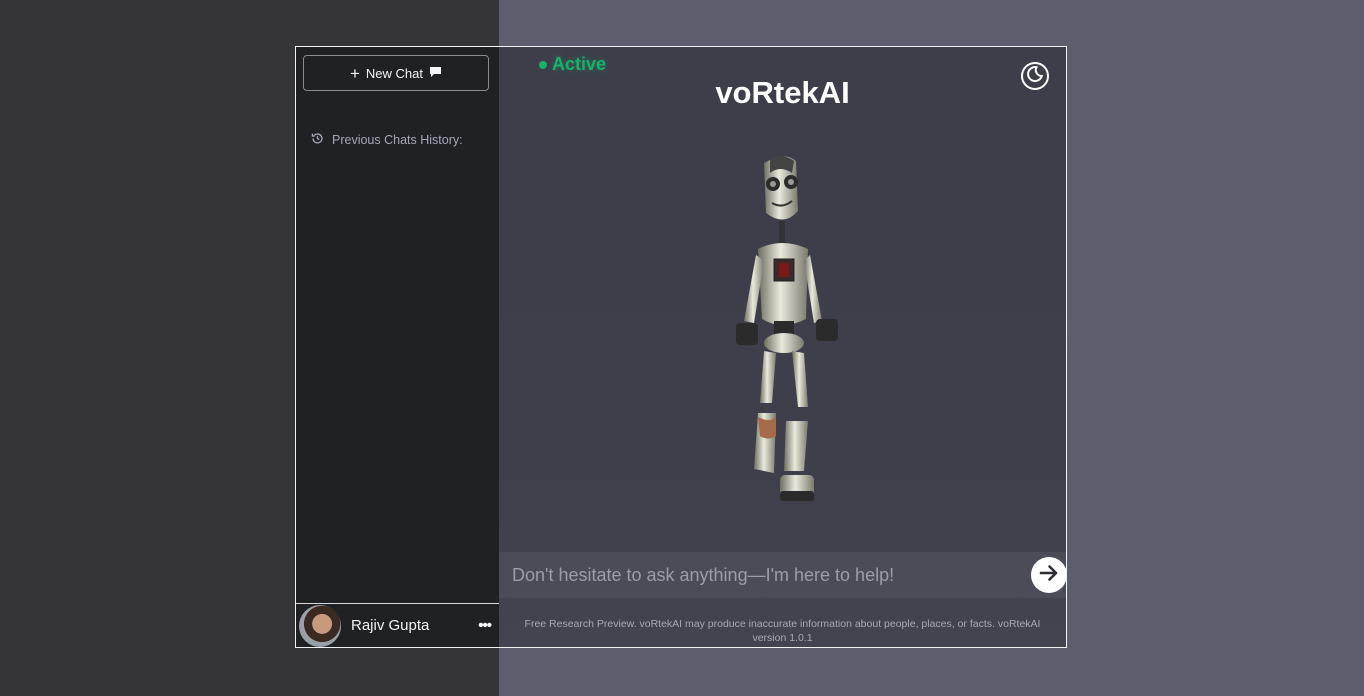  Describe the element at coordinates (579, 64) in the screenshot. I see `status-label: Active` at that location.